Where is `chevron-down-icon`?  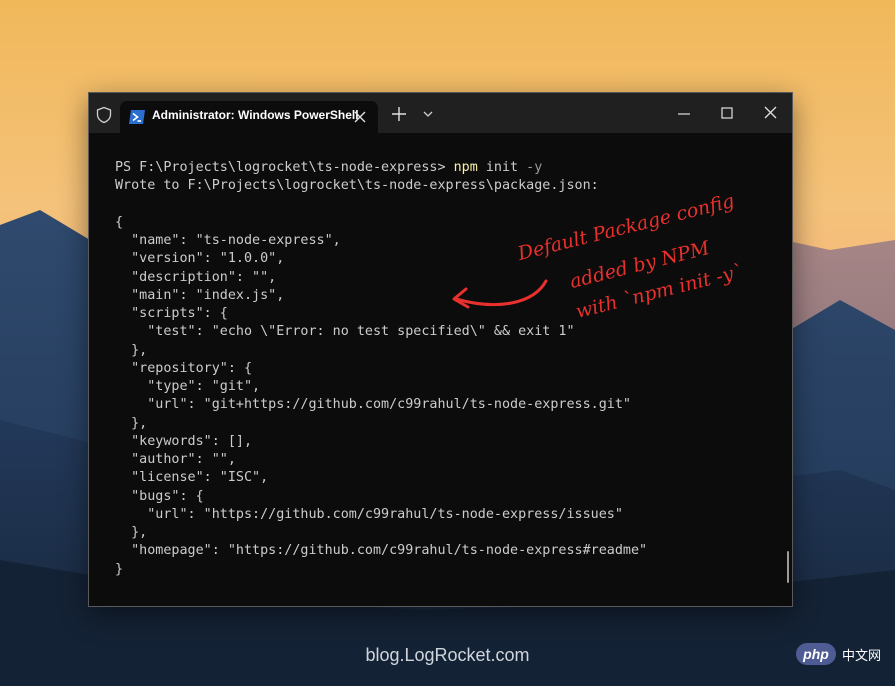 chevron-down-icon is located at coordinates (428, 114).